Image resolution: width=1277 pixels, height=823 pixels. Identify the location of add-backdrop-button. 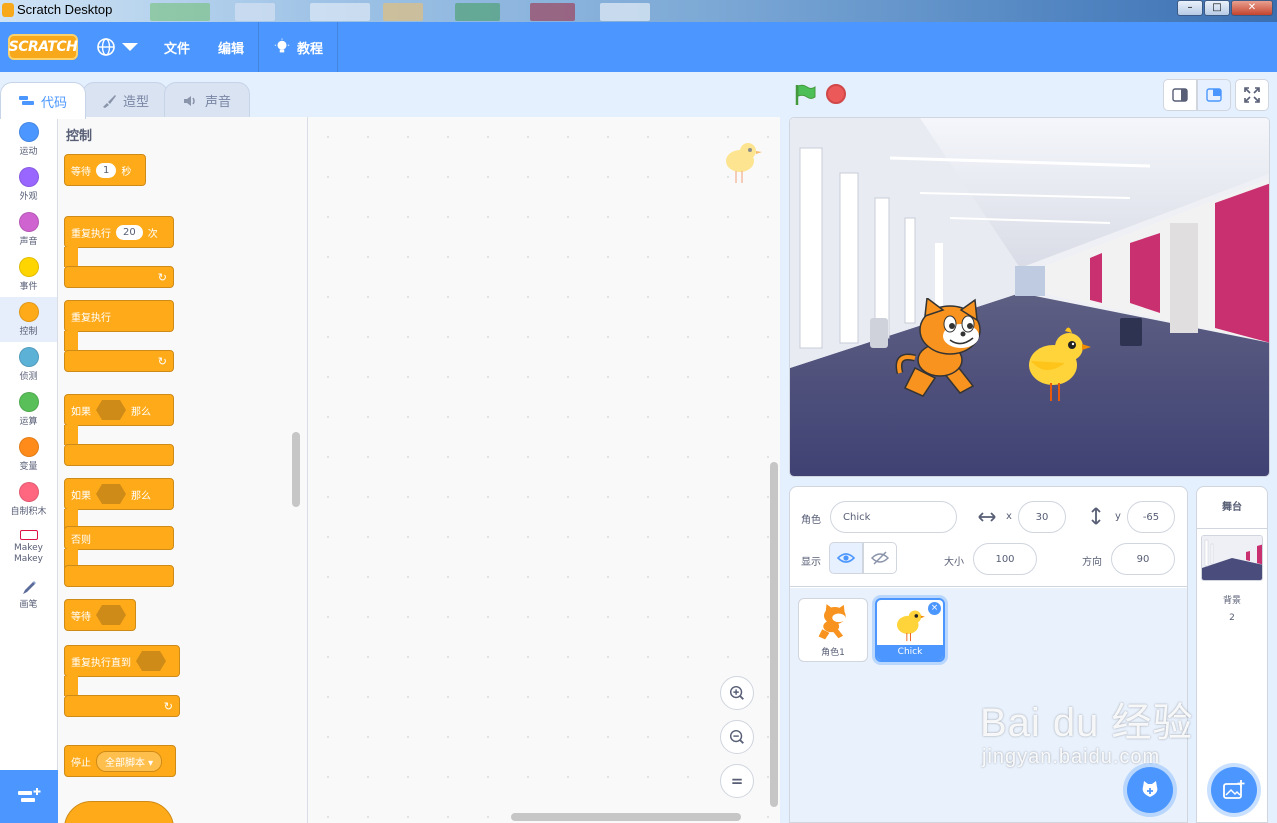
(1234, 790).